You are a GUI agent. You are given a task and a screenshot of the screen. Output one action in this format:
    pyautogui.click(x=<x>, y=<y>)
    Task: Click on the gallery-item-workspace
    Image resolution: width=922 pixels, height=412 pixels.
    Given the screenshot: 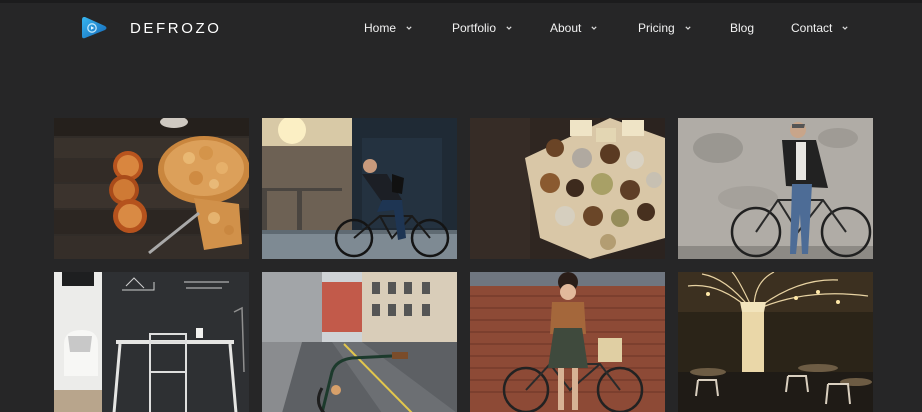 What is the action you would take?
    pyautogui.click(x=151, y=342)
    